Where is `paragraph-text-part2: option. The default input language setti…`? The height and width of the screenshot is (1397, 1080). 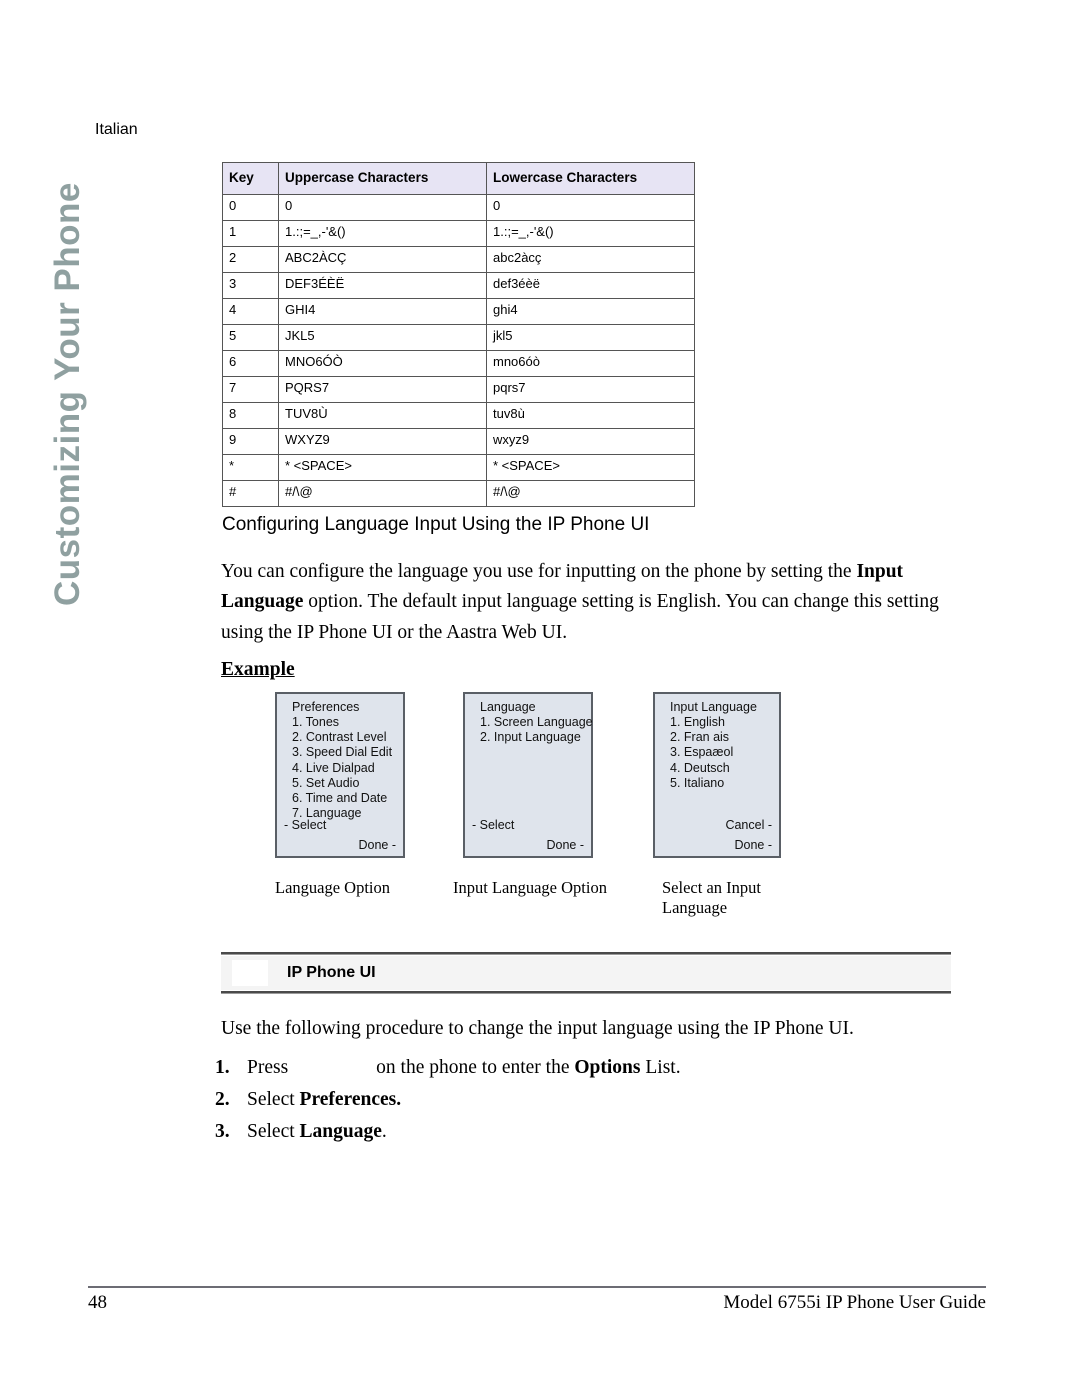 paragraph-text-part2: option. The default input language setti… is located at coordinates (580, 617).